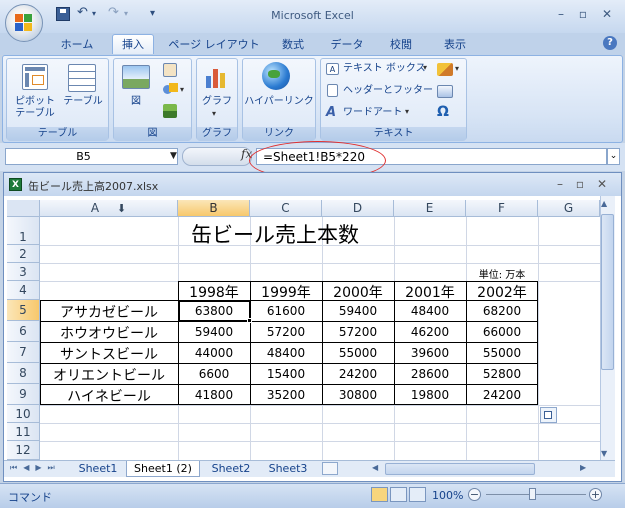  What do you see at coordinates (286, 311) in the screenshot?
I see `data-cell: 61600` at bounding box center [286, 311].